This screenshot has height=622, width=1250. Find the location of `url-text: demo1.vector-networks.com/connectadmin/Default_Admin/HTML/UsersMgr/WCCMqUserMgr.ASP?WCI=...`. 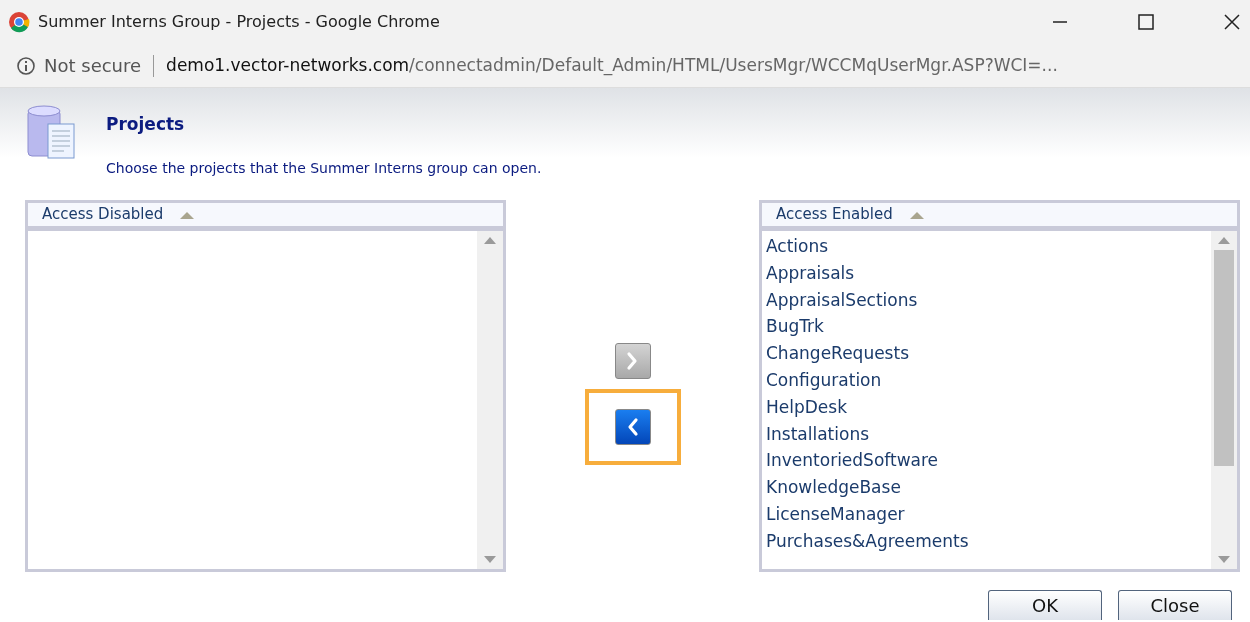

url-text: demo1.vector-networks.com/connectadmin/Default_Admin/HTML/UsersMgr/WCCMqUserMgr.ASP?WCI=... is located at coordinates (612, 65).